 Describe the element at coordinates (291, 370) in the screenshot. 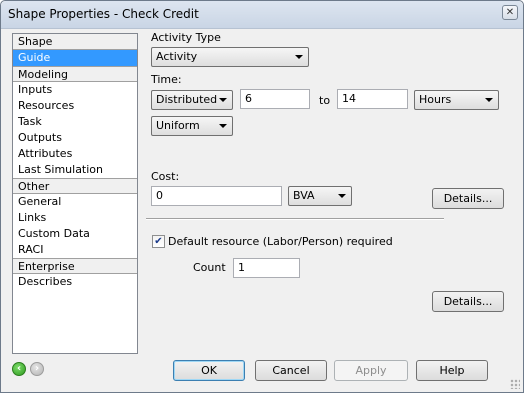

I see `cancel-button: Cancel` at that location.